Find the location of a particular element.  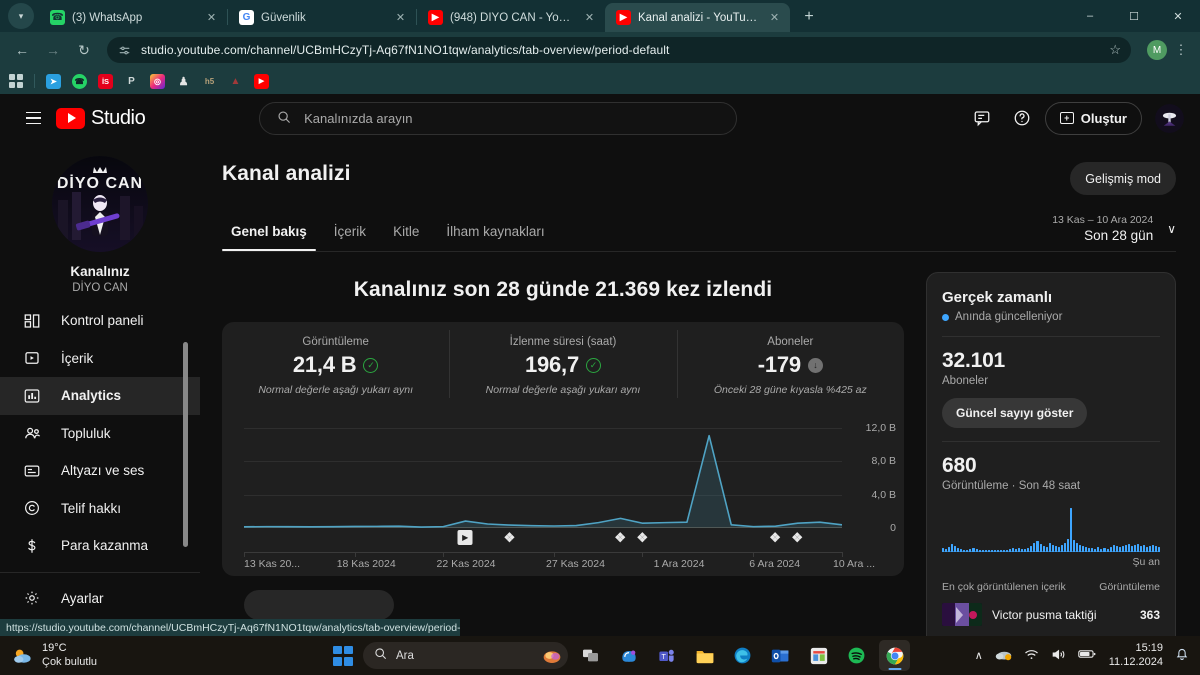

close-window-button: ✕ is located at coordinates (1178, 16).